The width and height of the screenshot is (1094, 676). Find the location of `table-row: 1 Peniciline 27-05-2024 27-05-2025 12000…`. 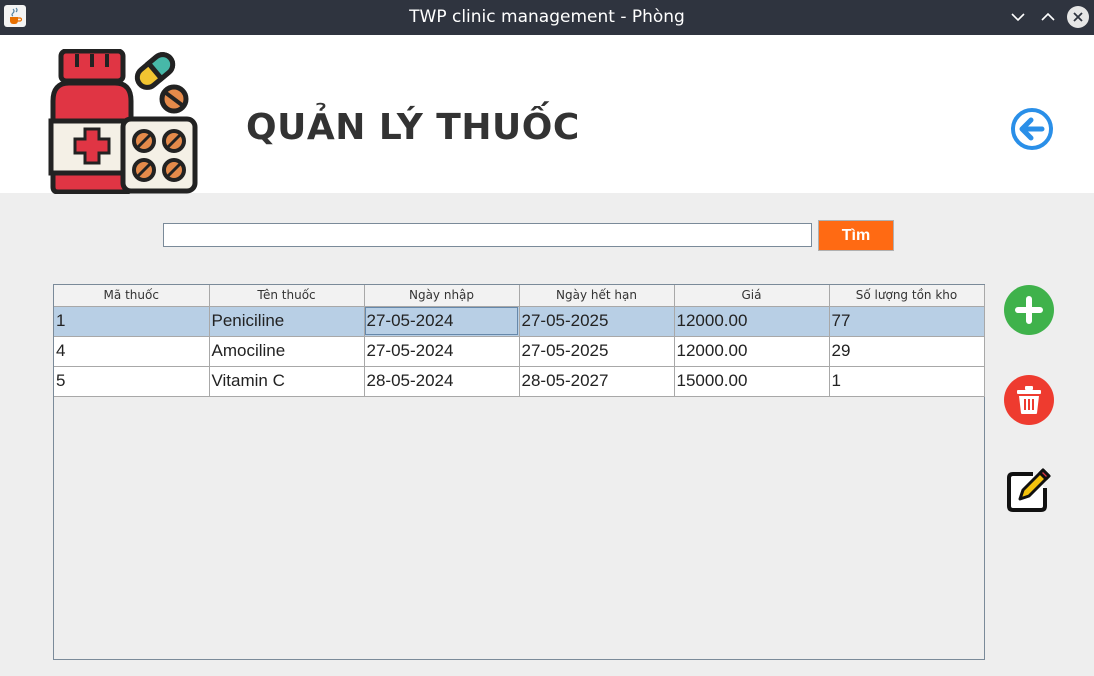

table-row: 1 Peniciline 27-05-2024 27-05-2025 12000… is located at coordinates (519, 321).